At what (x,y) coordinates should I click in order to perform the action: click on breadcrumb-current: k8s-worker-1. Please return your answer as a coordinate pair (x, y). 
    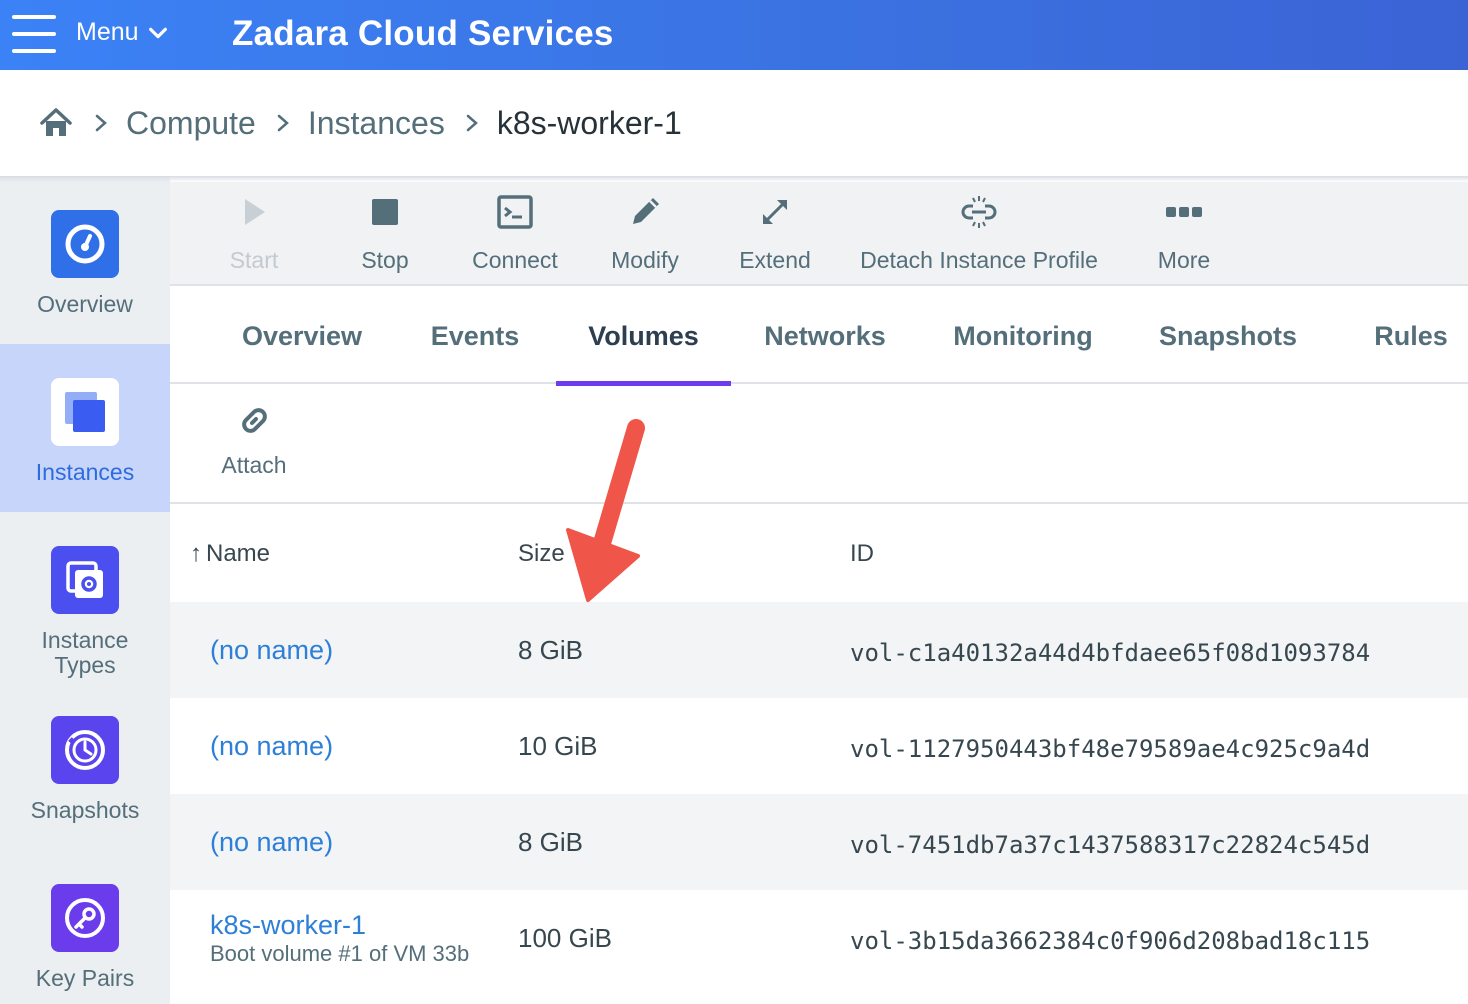
    Looking at the image, I should click on (589, 122).